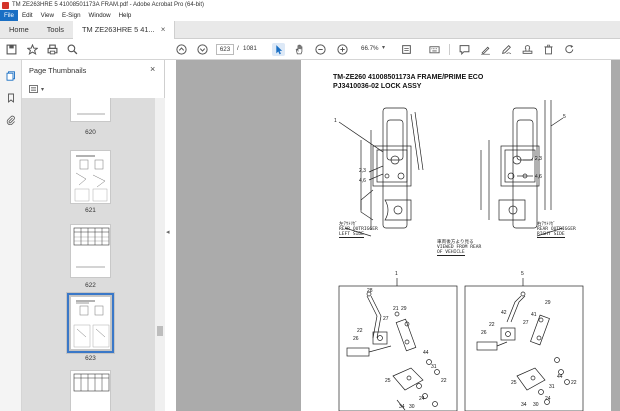 The width and height of the screenshot is (620, 411). What do you see at coordinates (351, 235) in the screenshot?
I see `caption-left-line2: LEFT SIDE` at bounding box center [351, 235].